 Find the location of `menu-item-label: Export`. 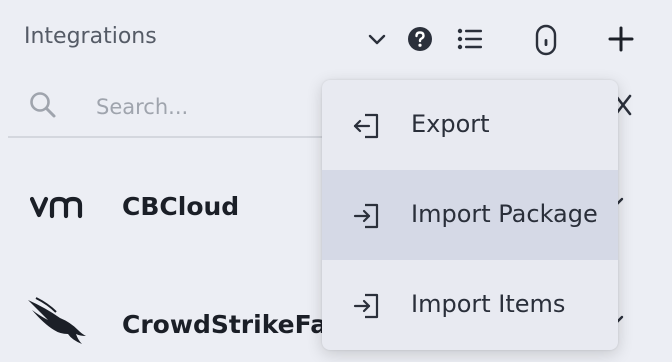

menu-item-label: Export is located at coordinates (450, 124).